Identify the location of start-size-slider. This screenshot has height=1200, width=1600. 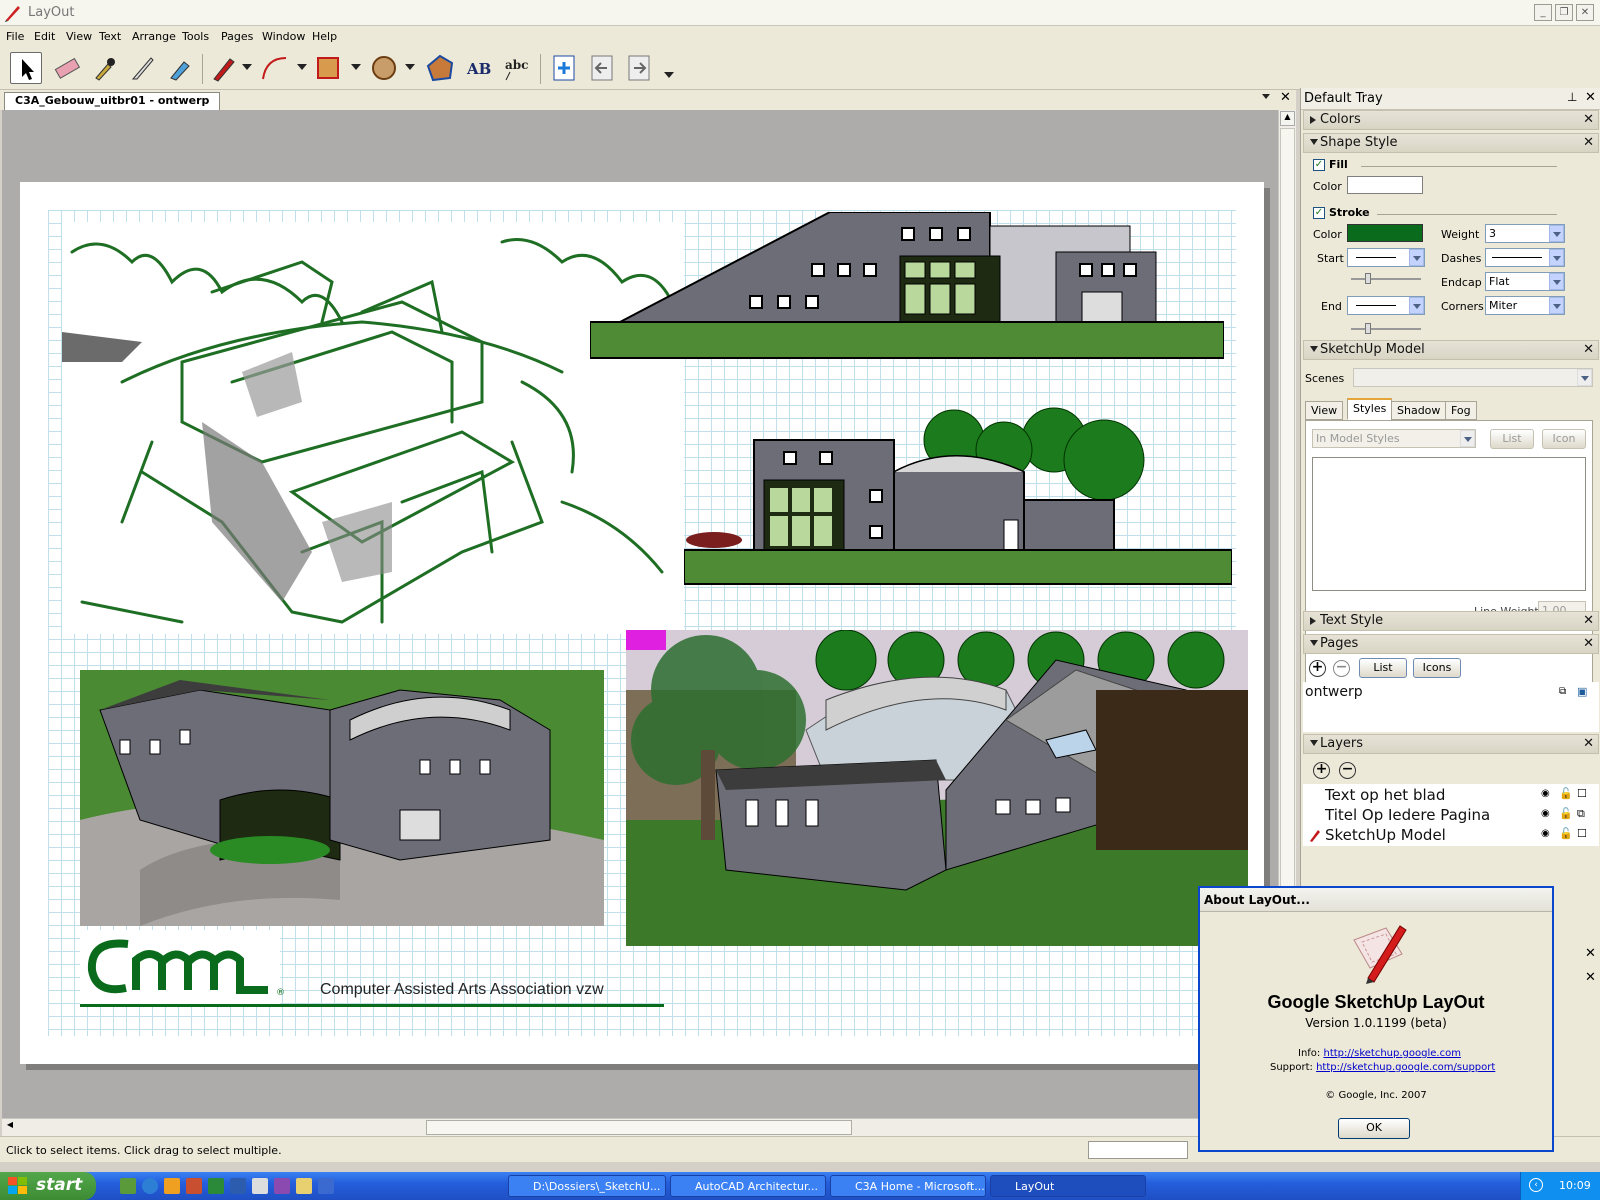
(1386, 278).